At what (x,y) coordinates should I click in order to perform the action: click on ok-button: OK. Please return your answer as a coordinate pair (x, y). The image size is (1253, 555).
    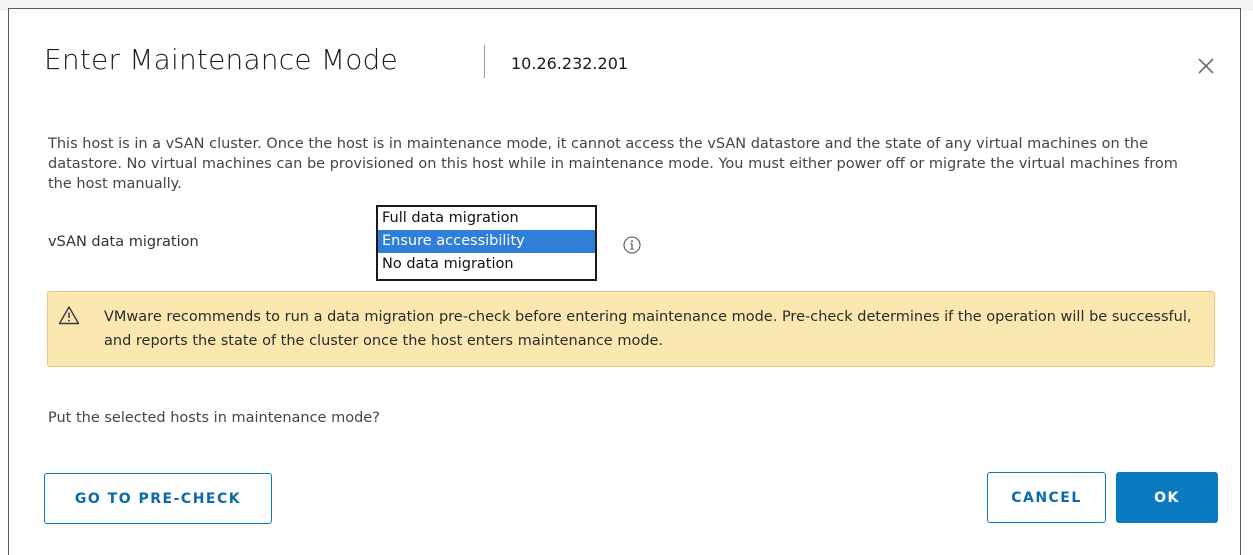
    Looking at the image, I should click on (1167, 497).